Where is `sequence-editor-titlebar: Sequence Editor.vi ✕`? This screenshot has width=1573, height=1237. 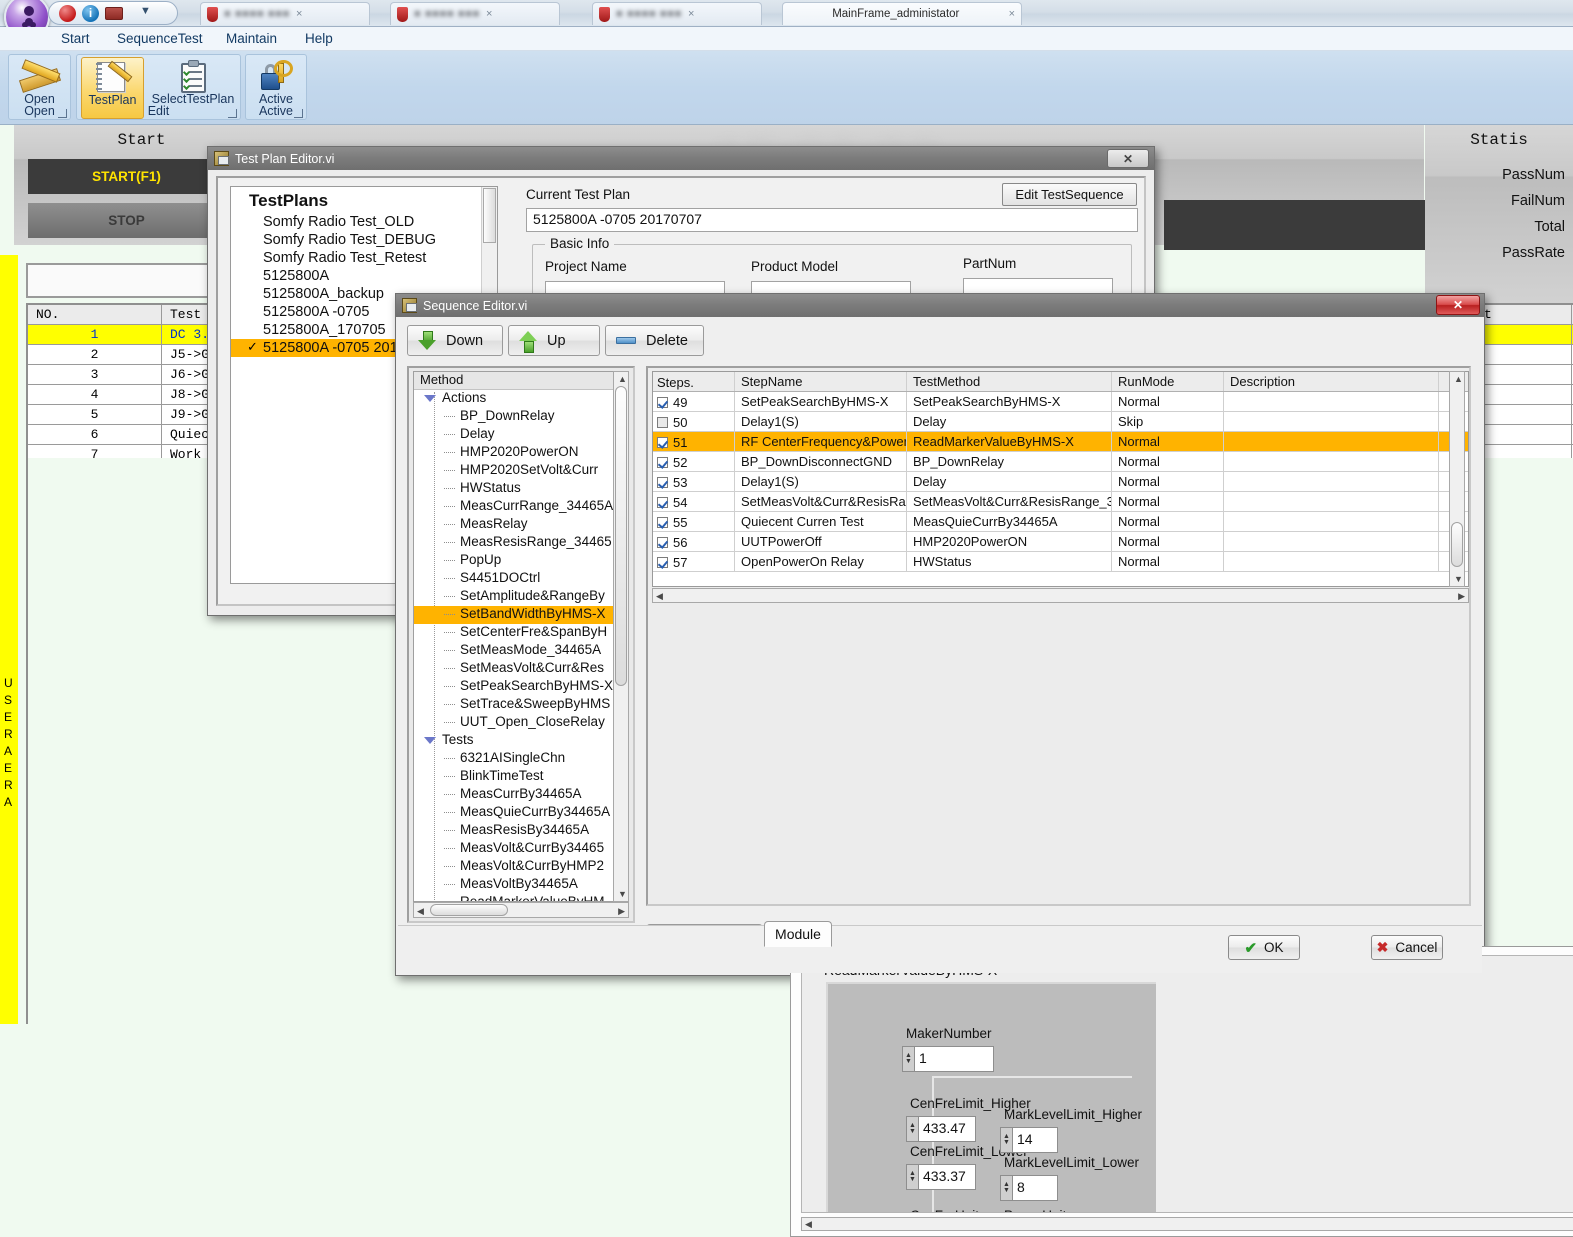
sequence-editor-titlebar: Sequence Editor.vi ✕ is located at coordinates (940, 305).